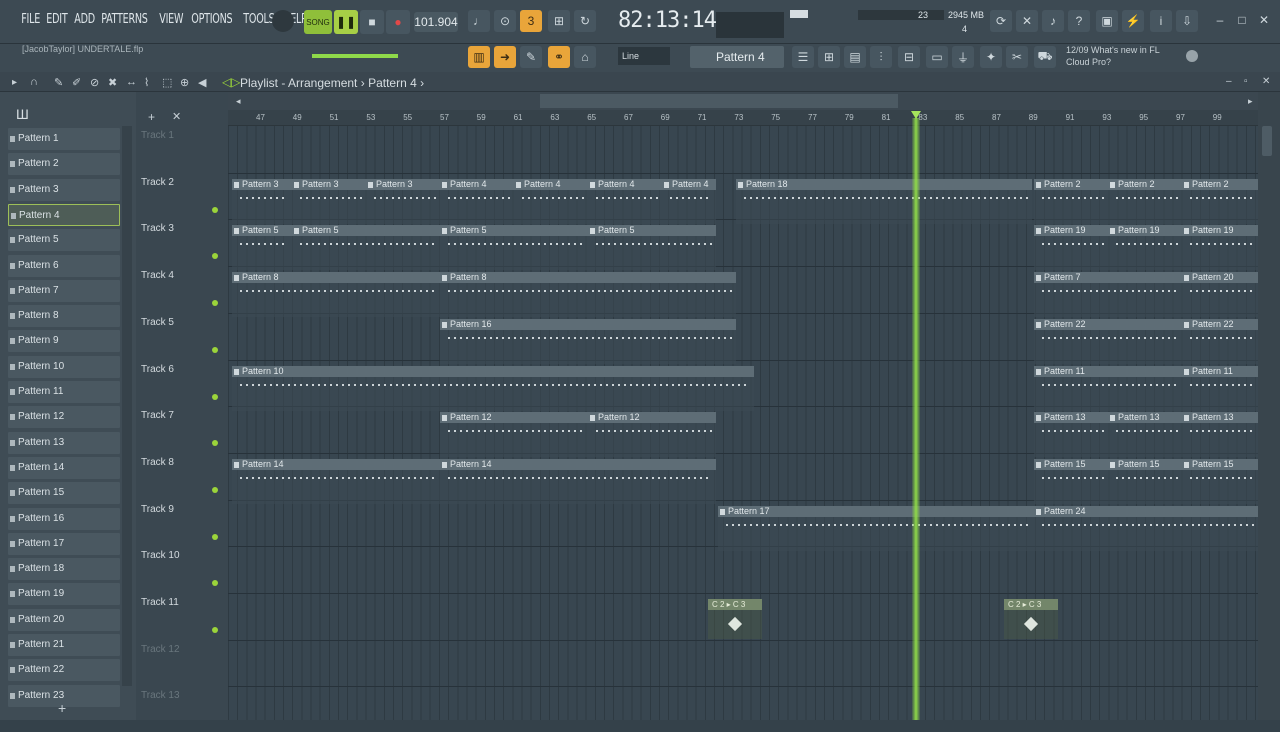 The image size is (1280, 732). I want to click on stop-button: ■, so click(372, 22).